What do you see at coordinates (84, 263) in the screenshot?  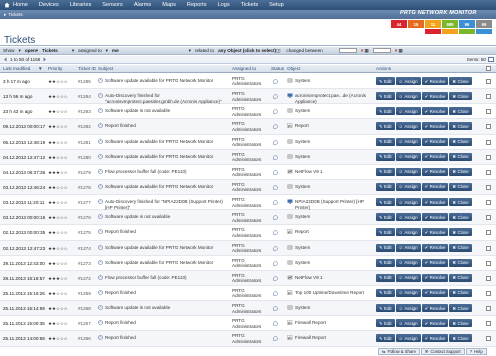 I see `ticket-id: #1273` at bounding box center [84, 263].